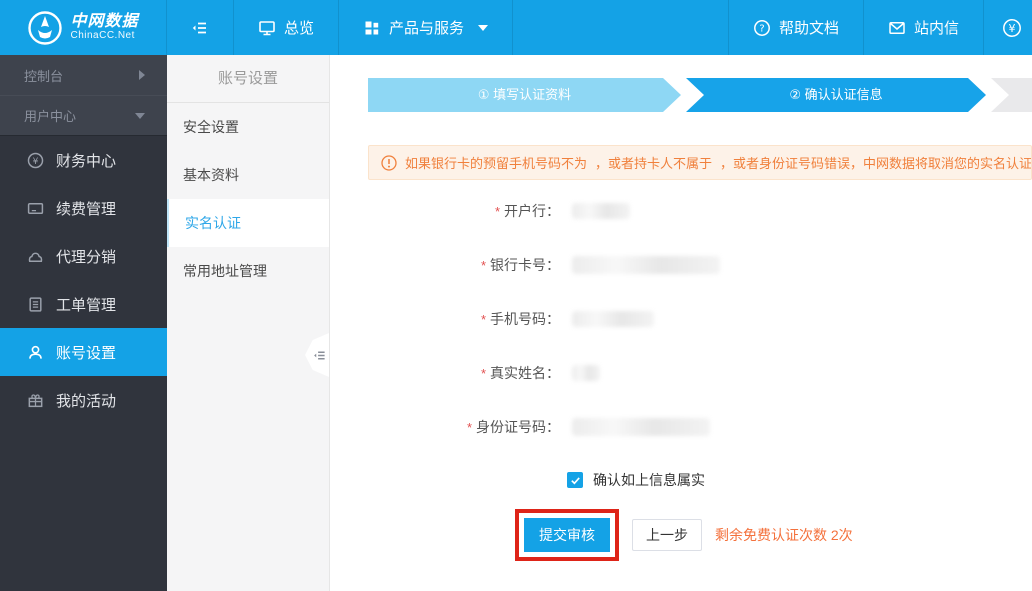 Image resolution: width=1032 pixels, height=591 pixels. I want to click on sidebar-item-activities: 我的活动, so click(83, 400).